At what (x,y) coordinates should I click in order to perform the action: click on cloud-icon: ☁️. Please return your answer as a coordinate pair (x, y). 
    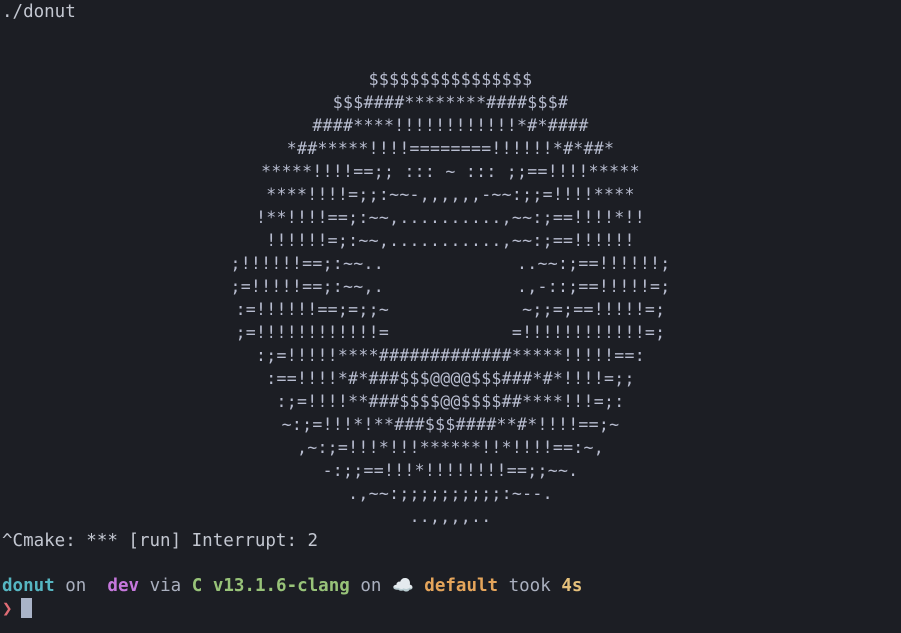
    Looking at the image, I should click on (402, 586).